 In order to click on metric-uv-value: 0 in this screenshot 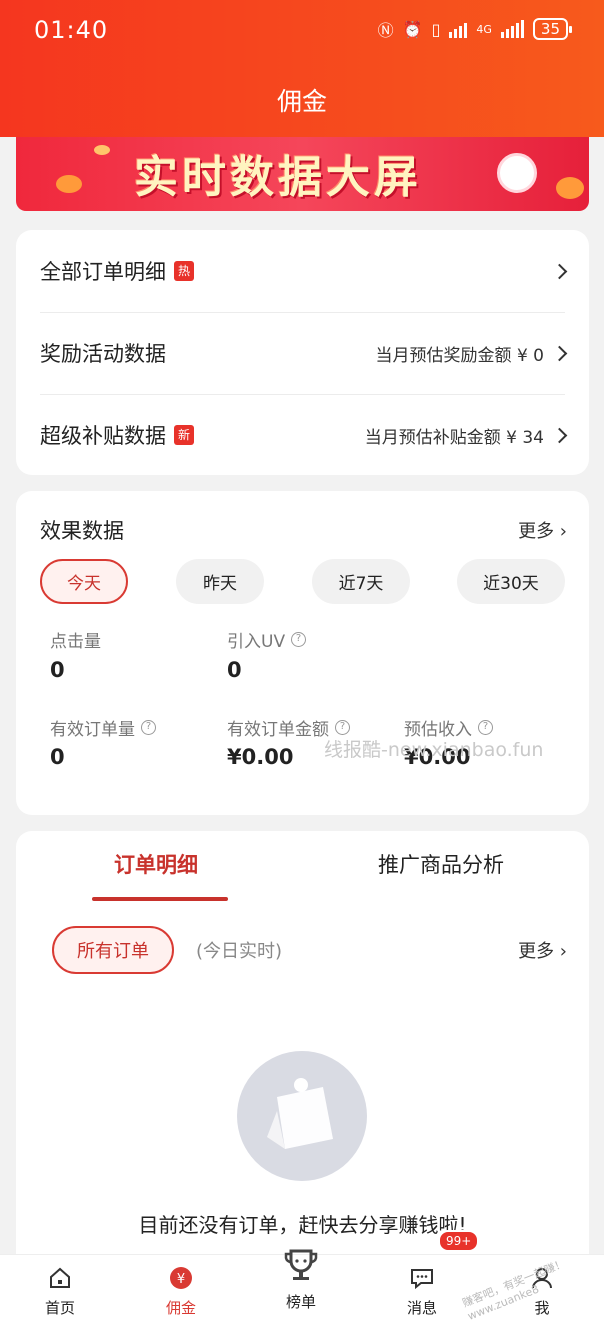, I will do `click(234, 670)`.